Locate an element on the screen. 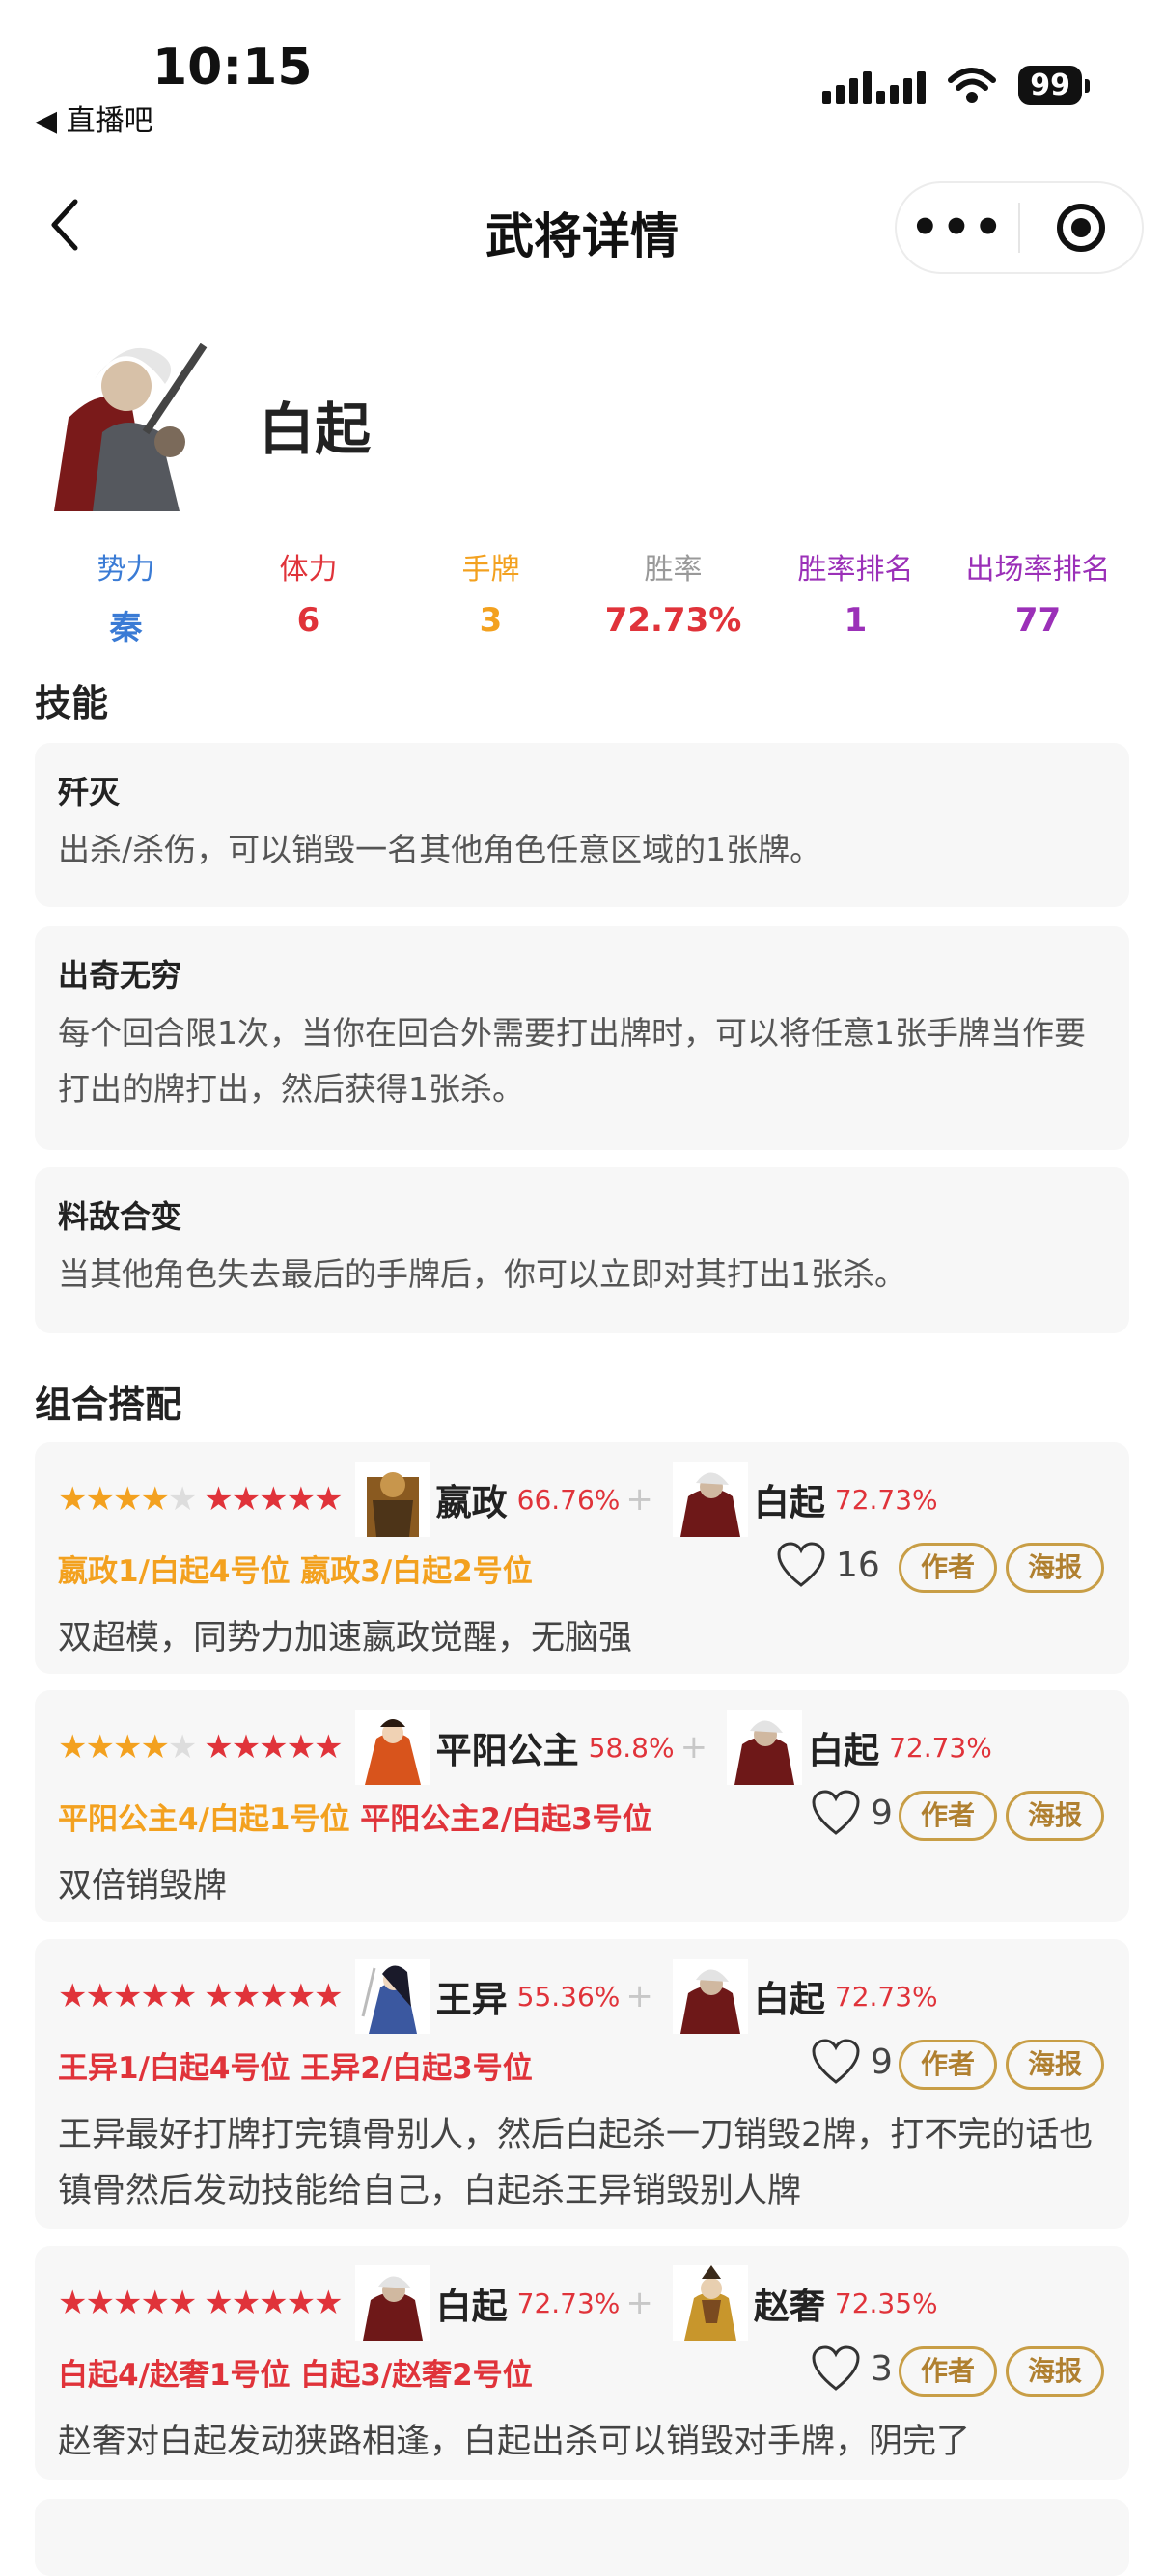 The width and height of the screenshot is (1164, 2576). signal-icon is located at coordinates (875, 86).